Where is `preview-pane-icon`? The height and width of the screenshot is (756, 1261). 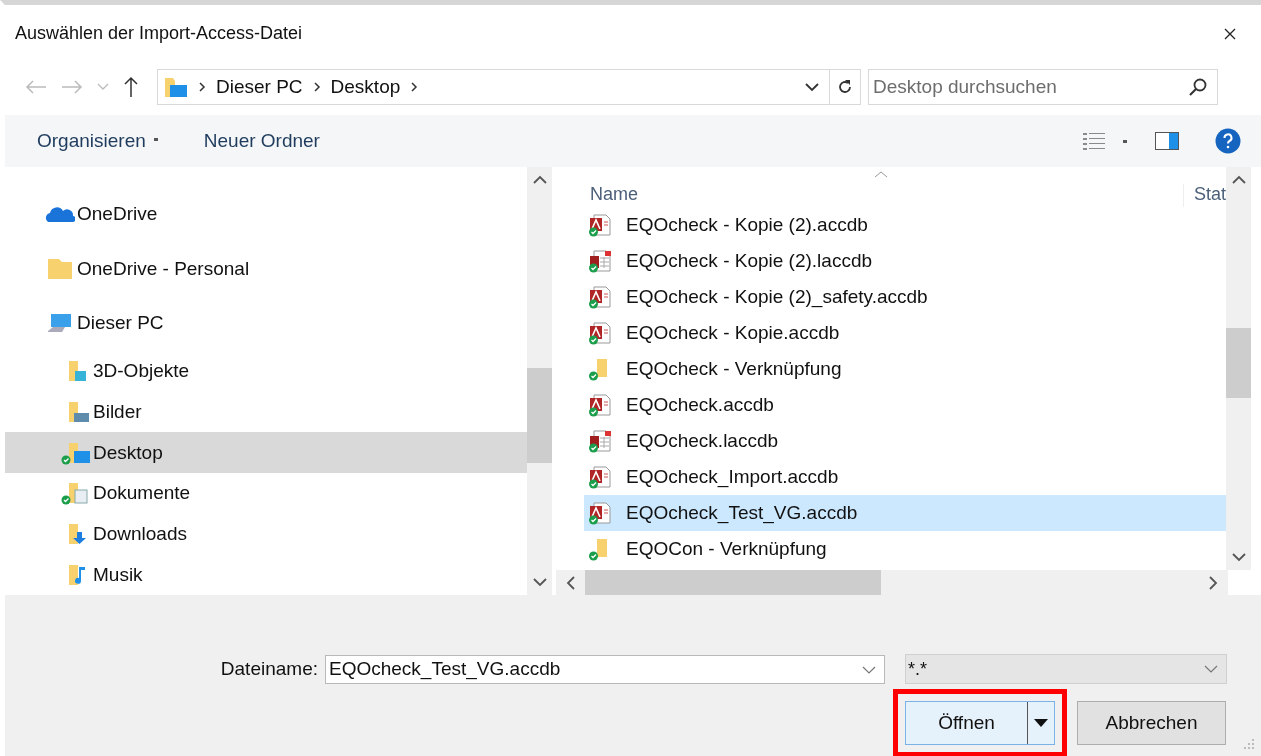 preview-pane-icon is located at coordinates (1167, 141).